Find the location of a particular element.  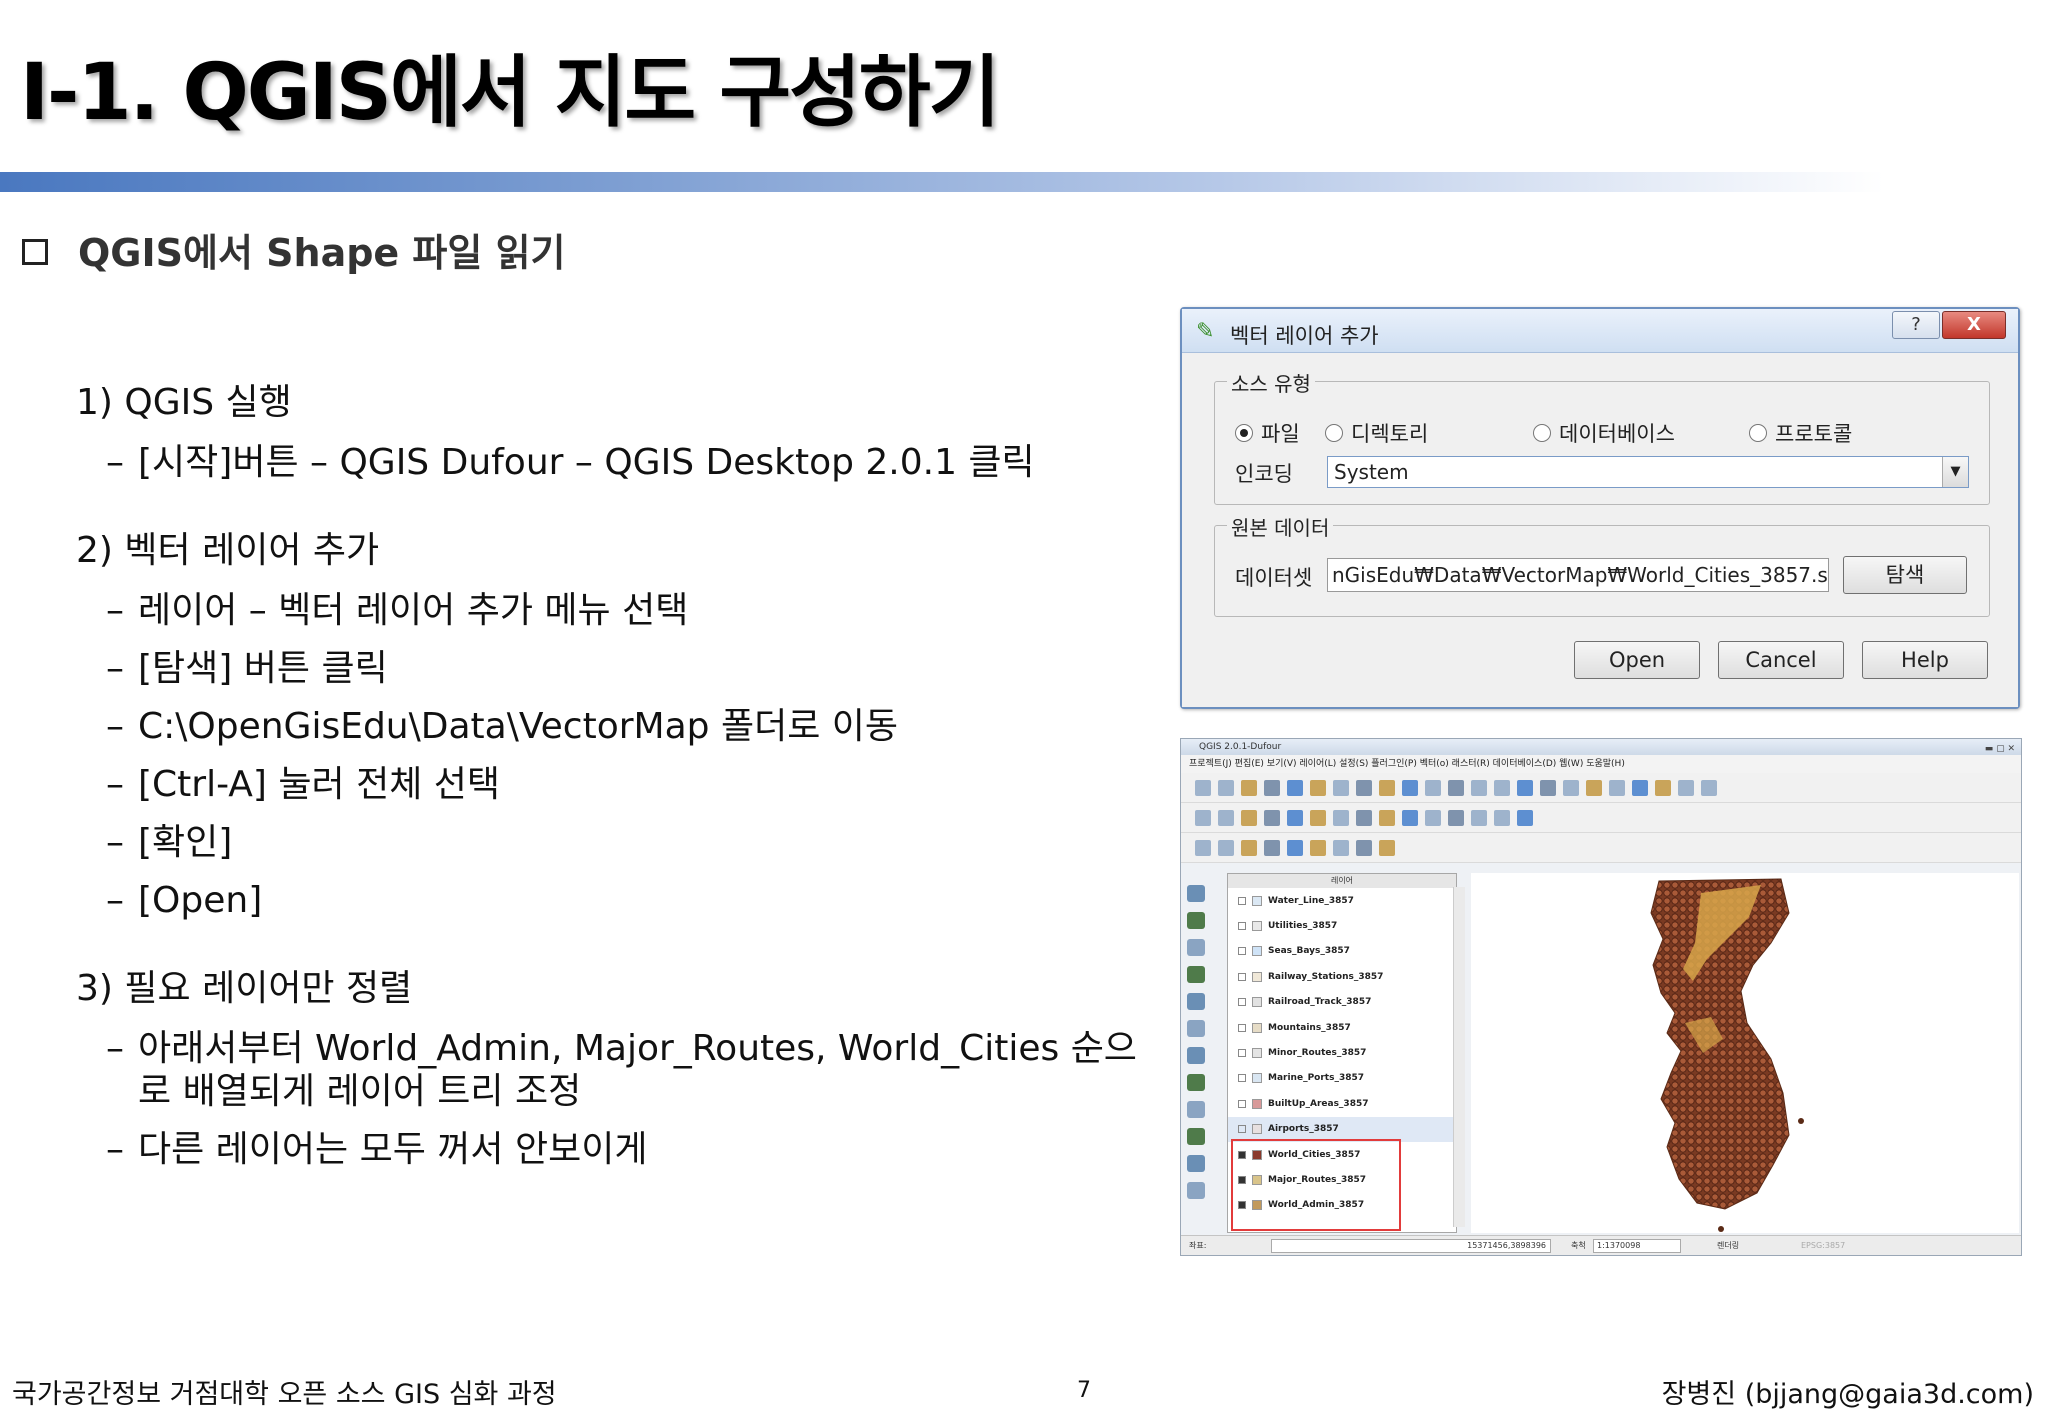

zoom-out-icon is located at coordinates (1410, 787).